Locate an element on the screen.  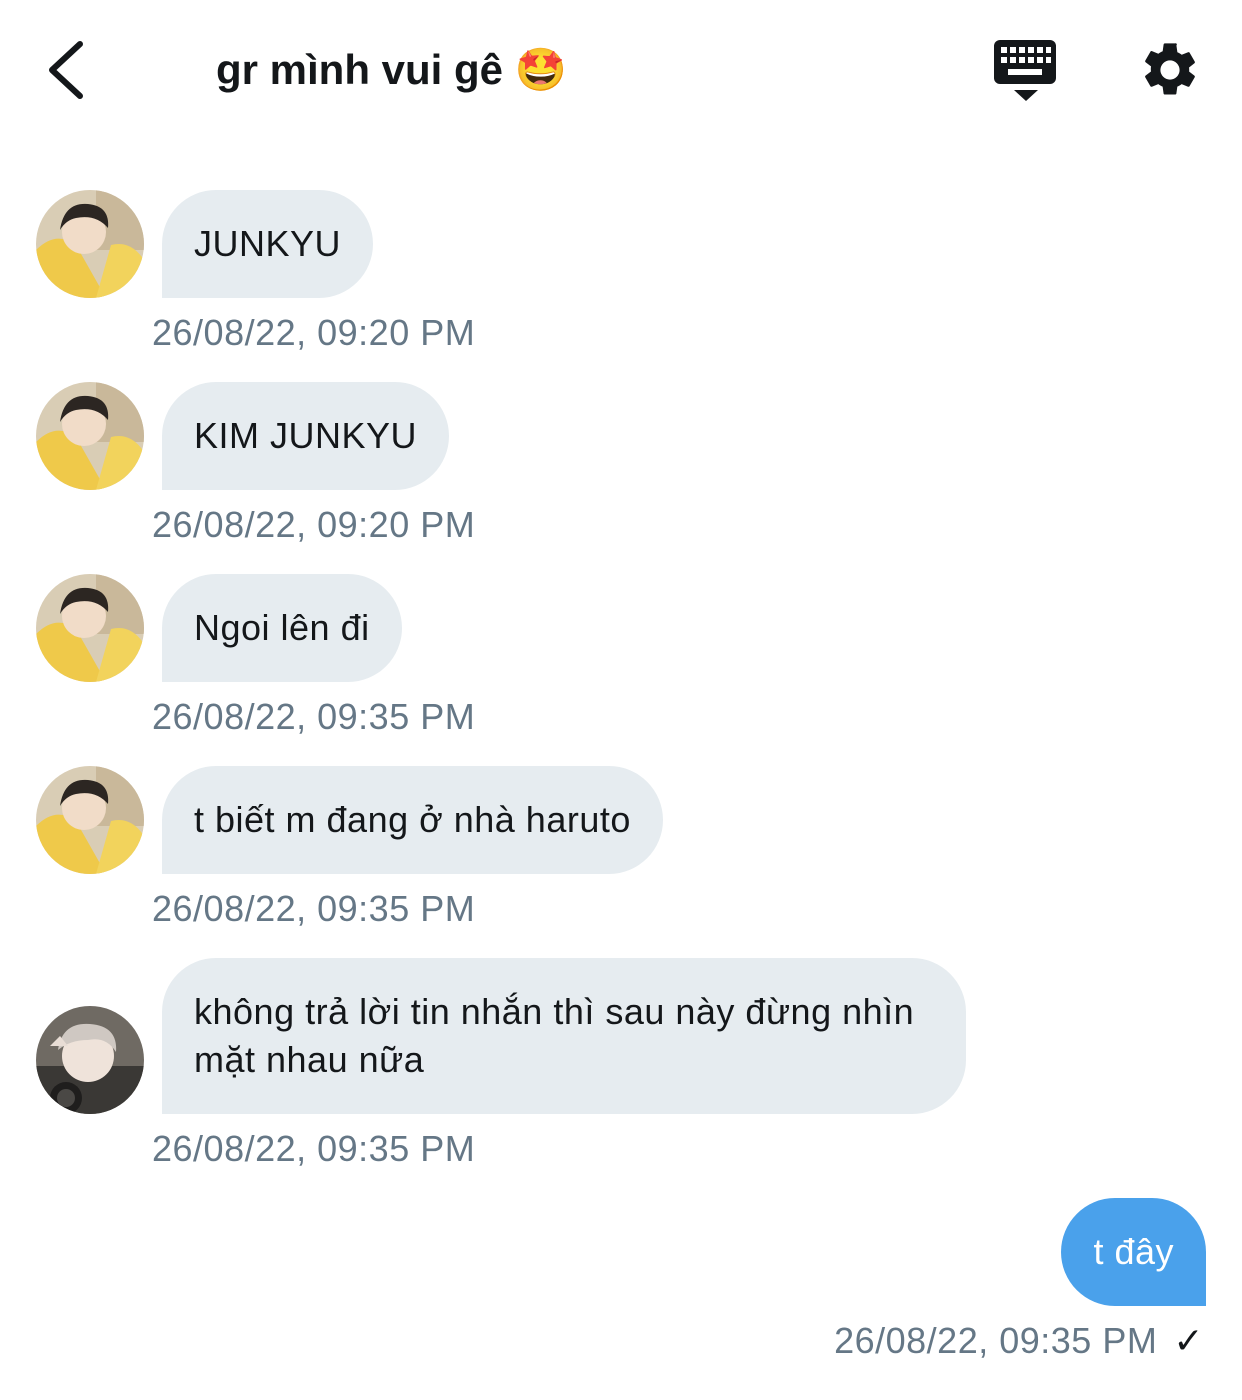
message-bubble: Ngoi lên đi is located at coordinates (282, 628).